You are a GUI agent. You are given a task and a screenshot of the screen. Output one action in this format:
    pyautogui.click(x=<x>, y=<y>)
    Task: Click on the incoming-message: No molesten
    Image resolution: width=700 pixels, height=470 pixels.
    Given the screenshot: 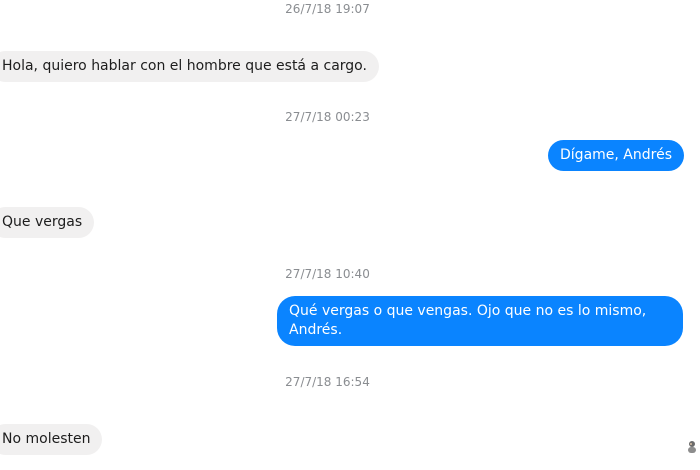 What is the action you would take?
    pyautogui.click(x=51, y=439)
    